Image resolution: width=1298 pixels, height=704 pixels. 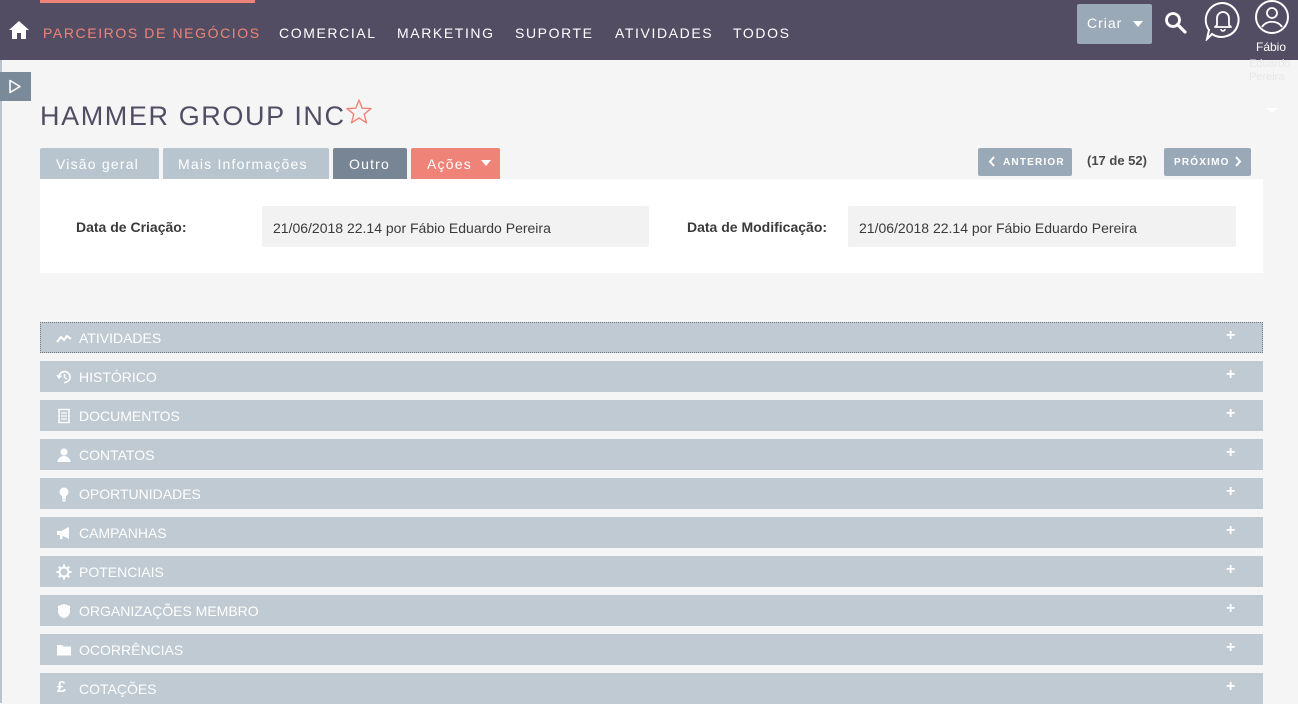 What do you see at coordinates (1271, 47) in the screenshot?
I see `user-name: Fábio` at bounding box center [1271, 47].